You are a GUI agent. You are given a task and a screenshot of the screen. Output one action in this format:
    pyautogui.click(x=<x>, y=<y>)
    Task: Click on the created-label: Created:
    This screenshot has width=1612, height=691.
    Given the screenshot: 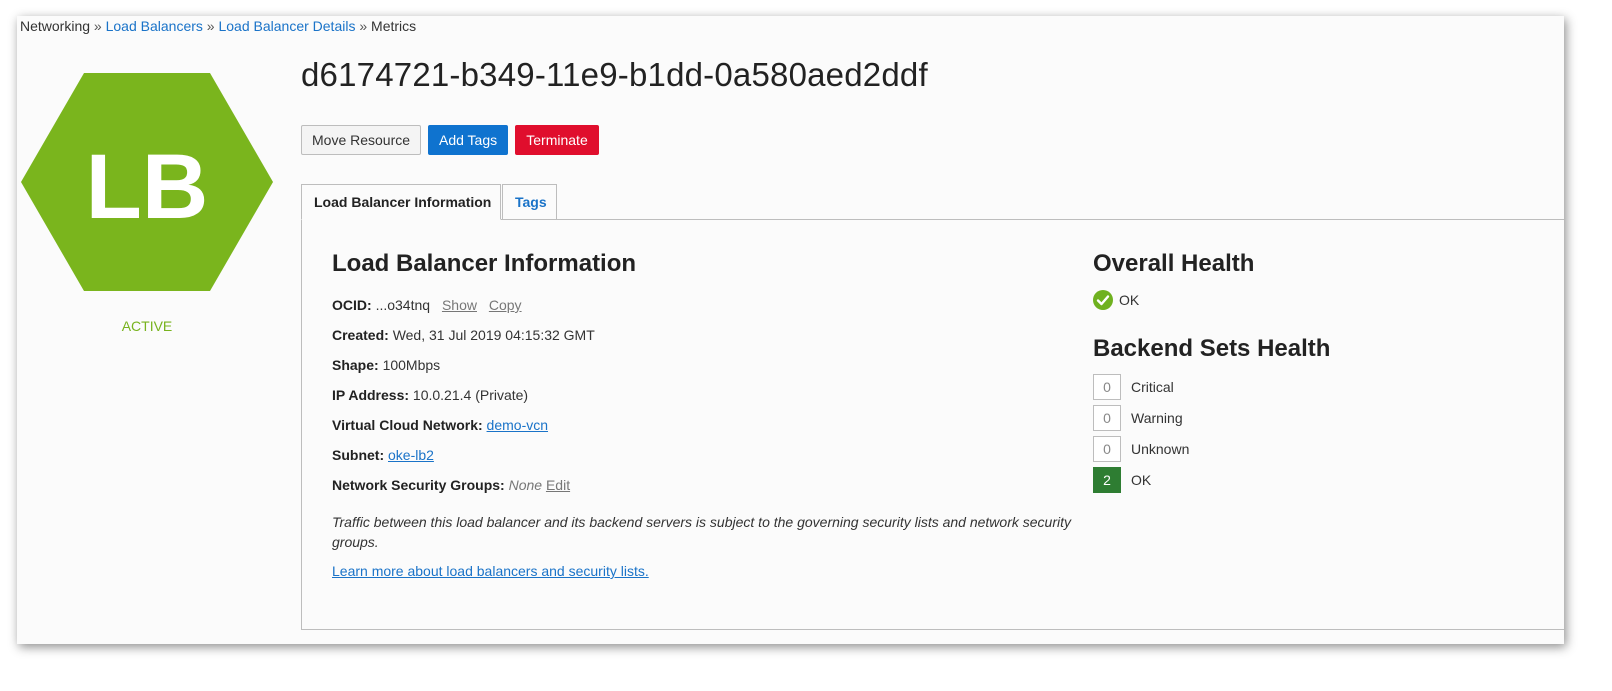 What is the action you would take?
    pyautogui.click(x=360, y=335)
    